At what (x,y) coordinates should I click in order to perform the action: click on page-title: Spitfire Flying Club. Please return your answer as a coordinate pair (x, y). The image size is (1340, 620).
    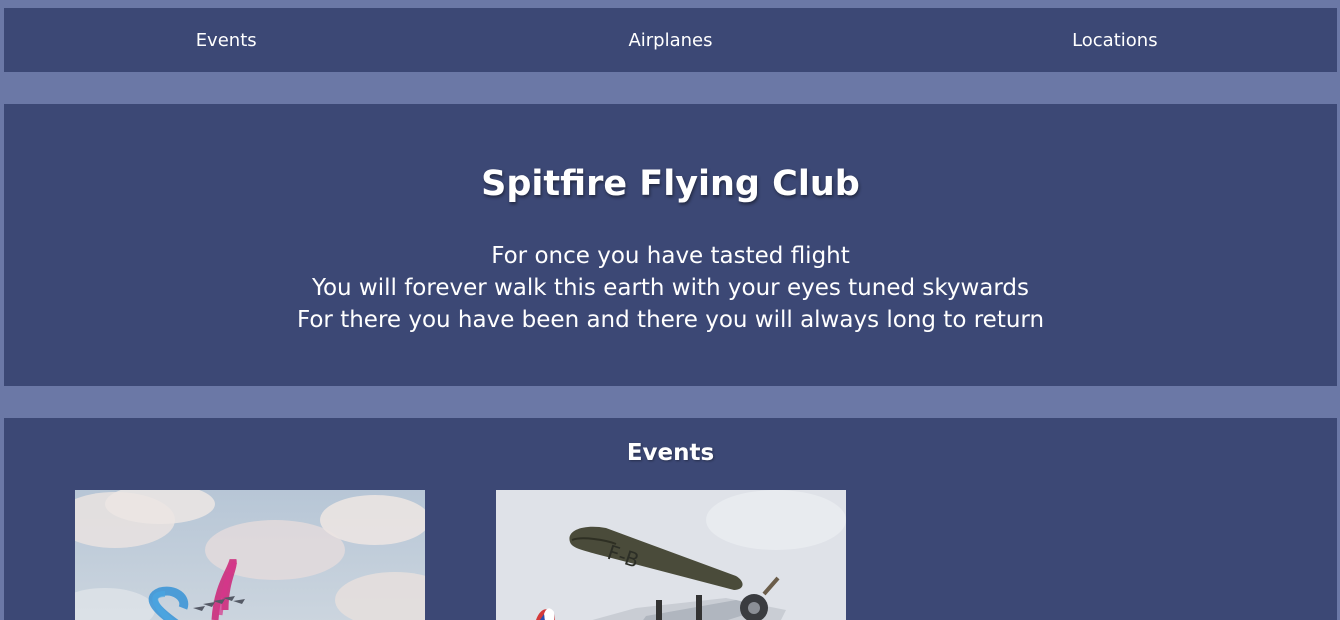
    Looking at the image, I should click on (670, 184).